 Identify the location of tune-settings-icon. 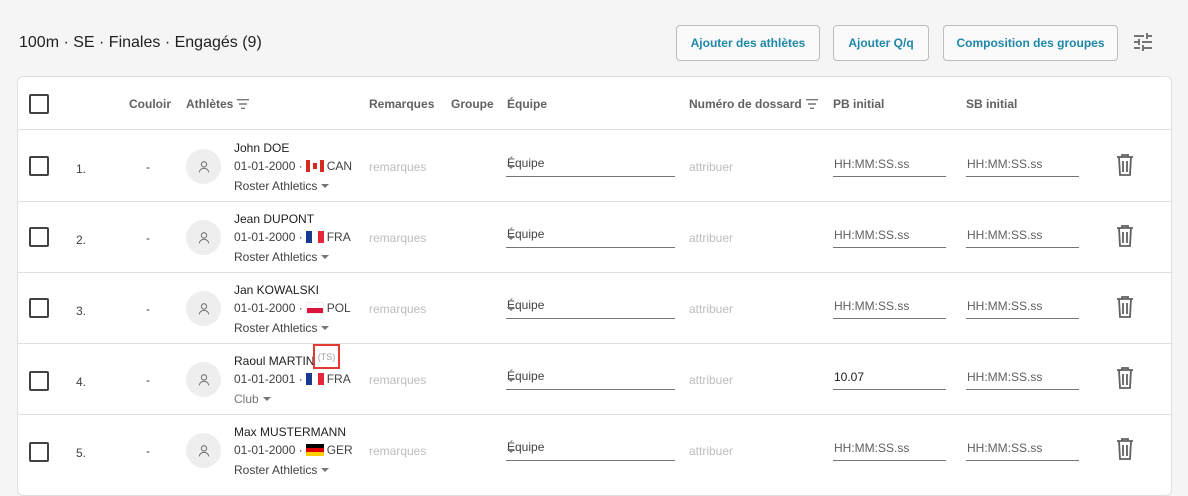
(1143, 42).